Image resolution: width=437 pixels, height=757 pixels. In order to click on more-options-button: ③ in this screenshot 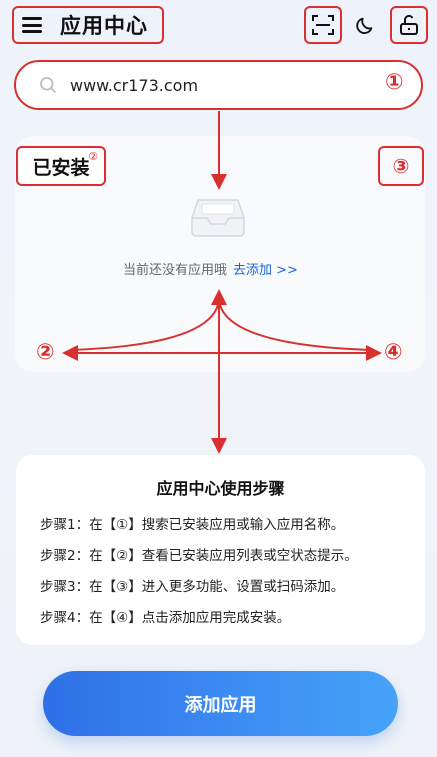, I will do `click(401, 166)`.